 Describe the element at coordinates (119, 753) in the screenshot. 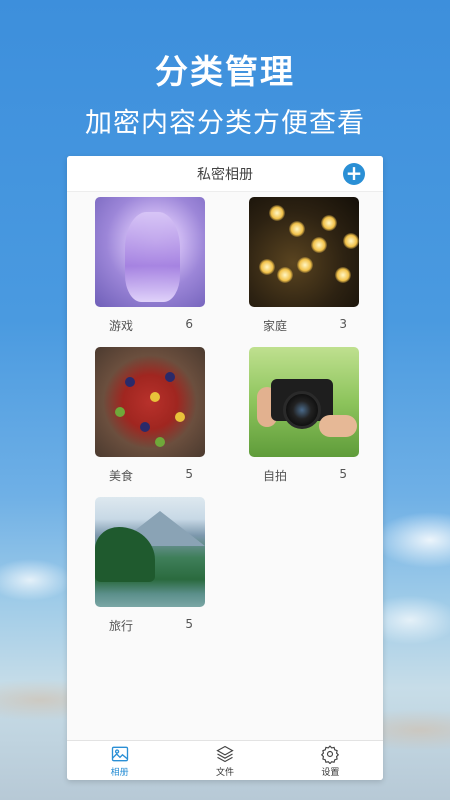

I see `image-icon` at that location.